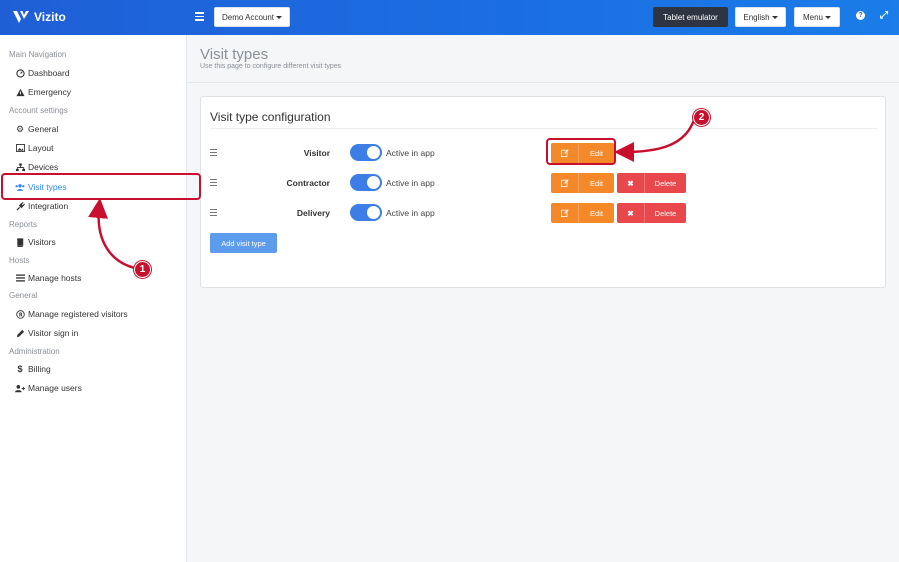 The height and width of the screenshot is (562, 899). I want to click on annotation-badge-1: 1, so click(142, 269).